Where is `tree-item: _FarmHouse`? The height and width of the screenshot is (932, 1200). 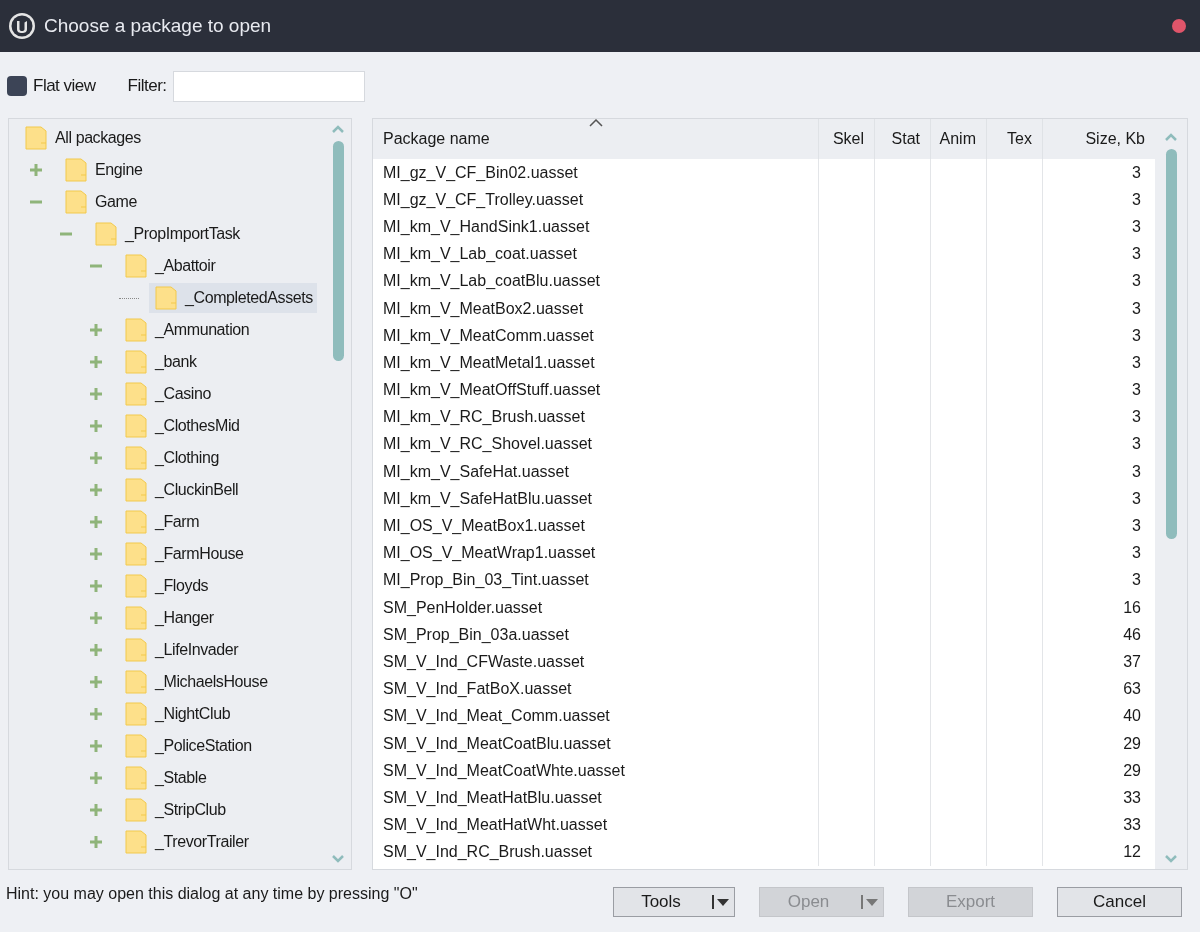 tree-item: _FarmHouse is located at coordinates (183, 554).